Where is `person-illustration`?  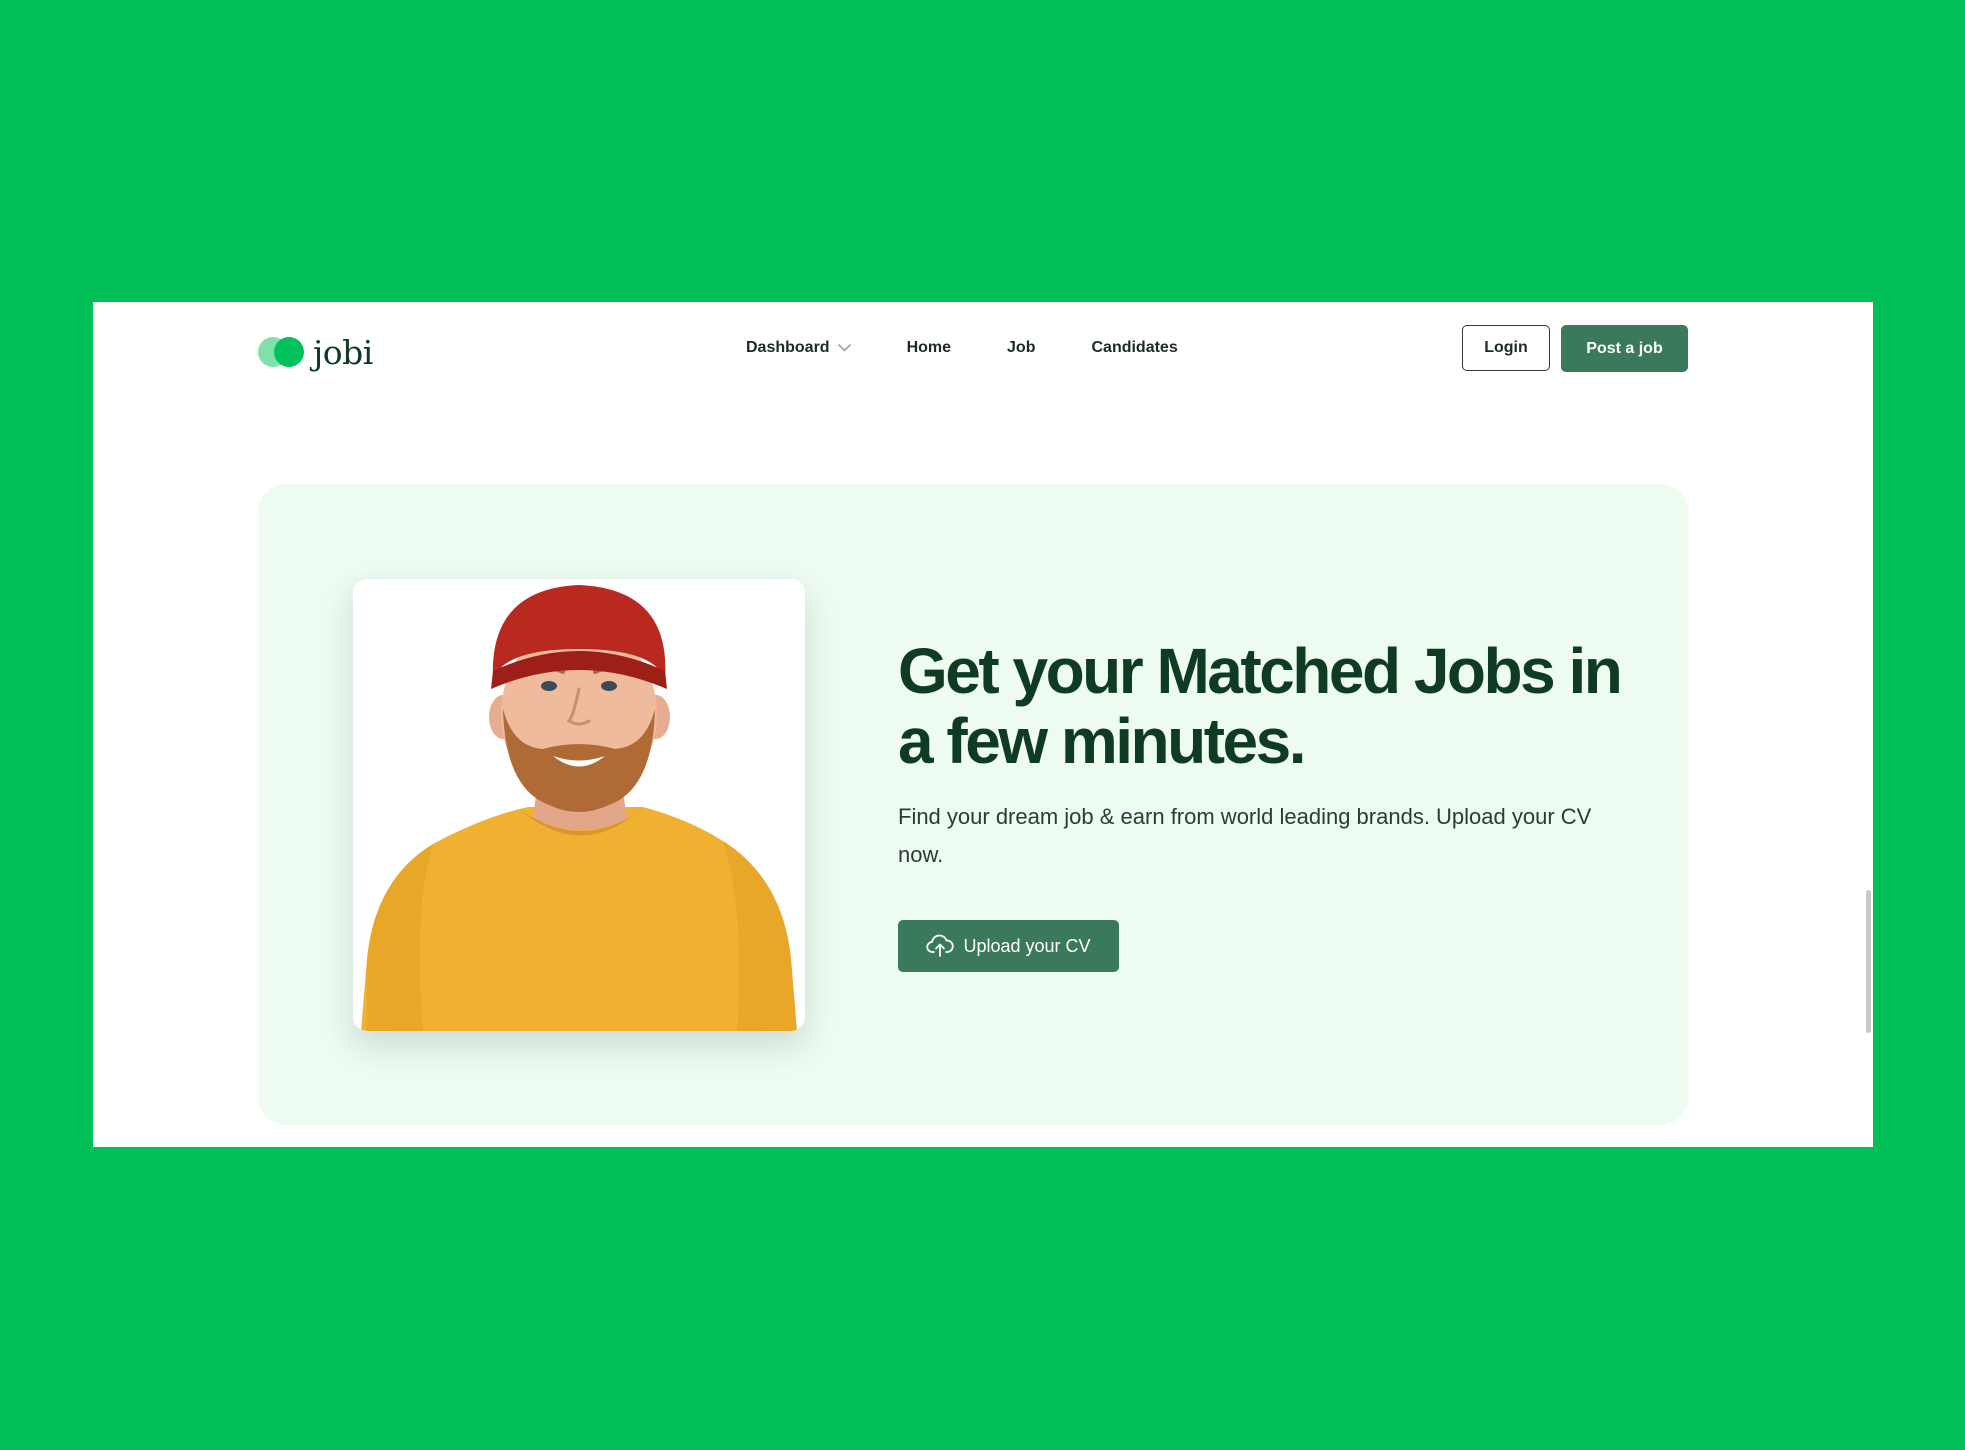 person-illustration is located at coordinates (579, 805).